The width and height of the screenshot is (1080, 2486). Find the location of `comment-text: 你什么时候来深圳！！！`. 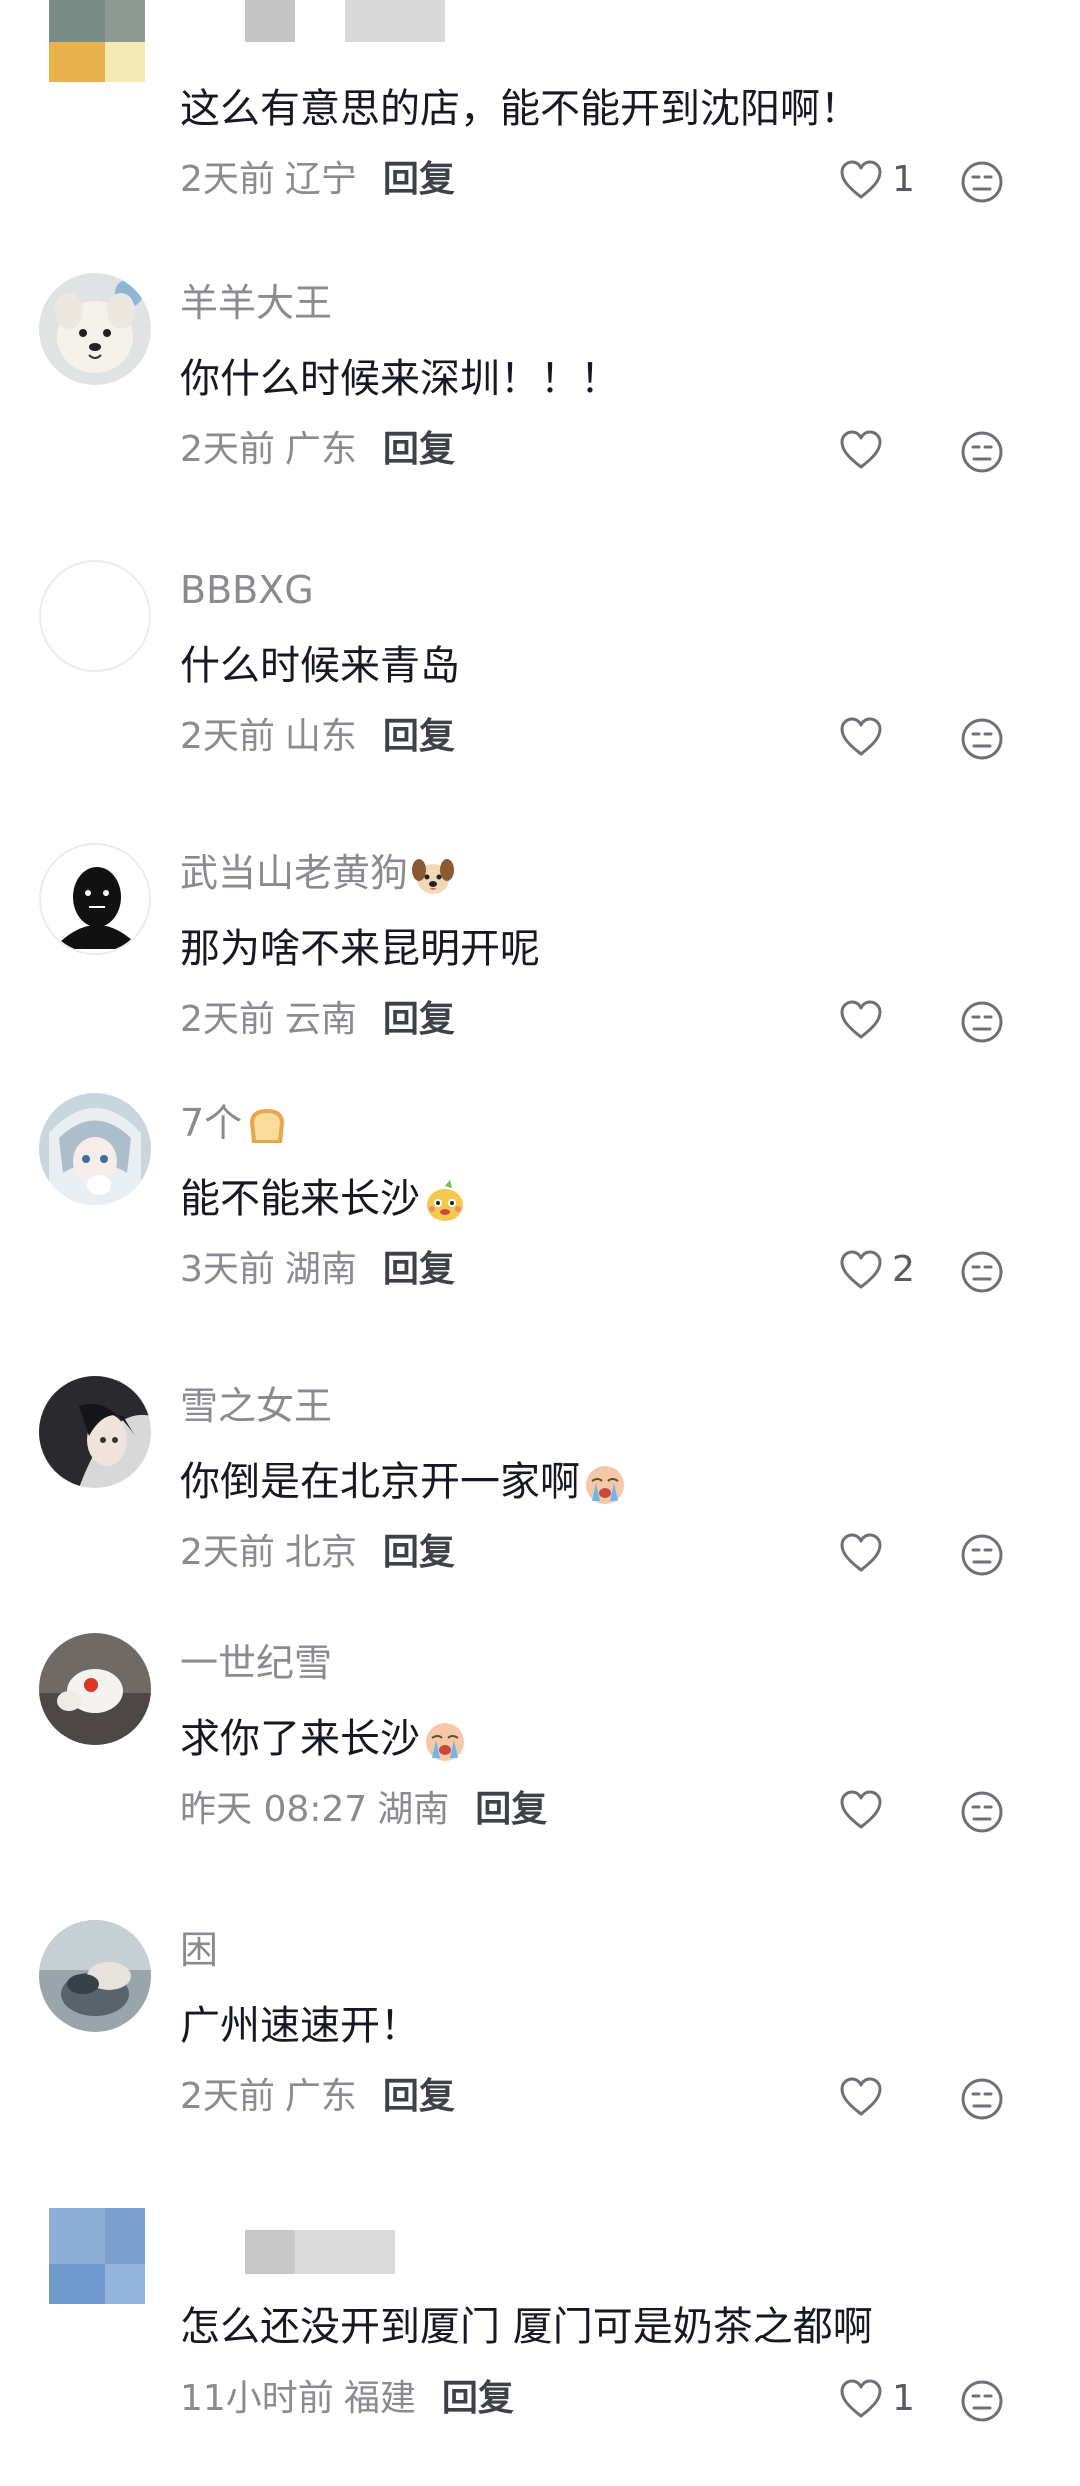

comment-text: 你什么时候来深圳！！！ is located at coordinates (400, 379).